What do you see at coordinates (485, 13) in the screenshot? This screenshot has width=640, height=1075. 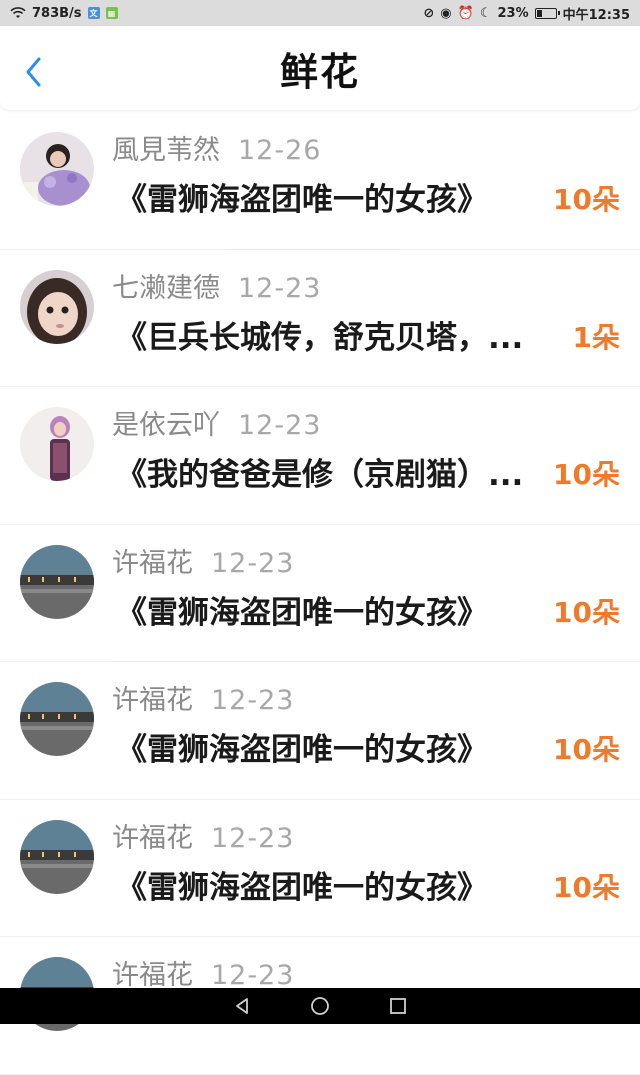 I see `moon-icon: ☾` at bounding box center [485, 13].